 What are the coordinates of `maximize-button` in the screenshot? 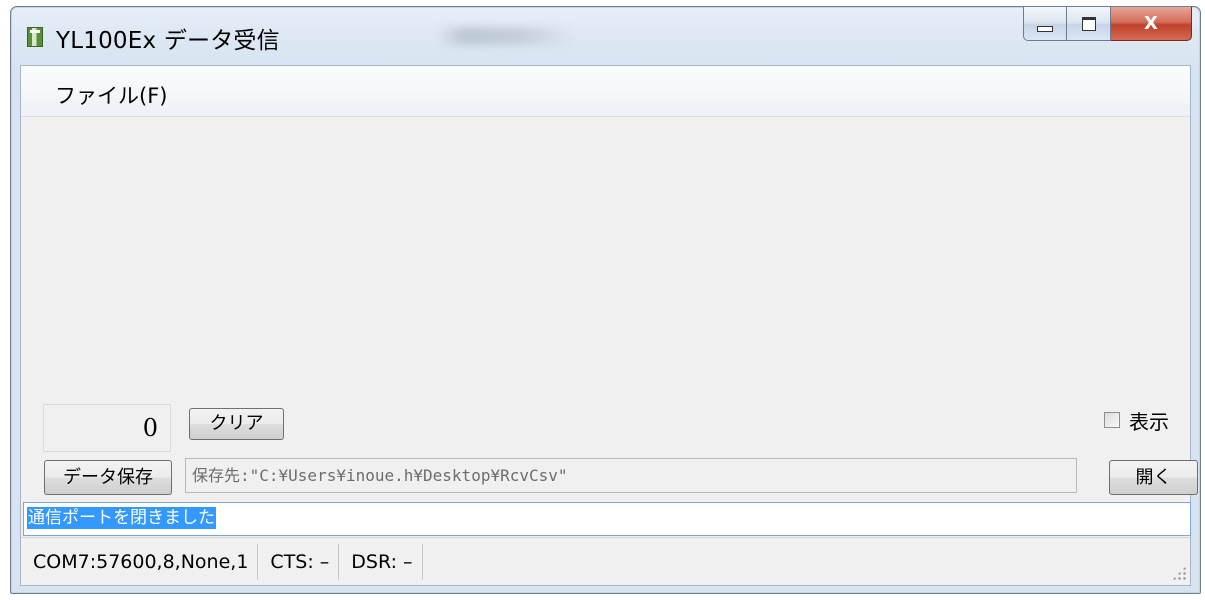 It's located at (1089, 24).